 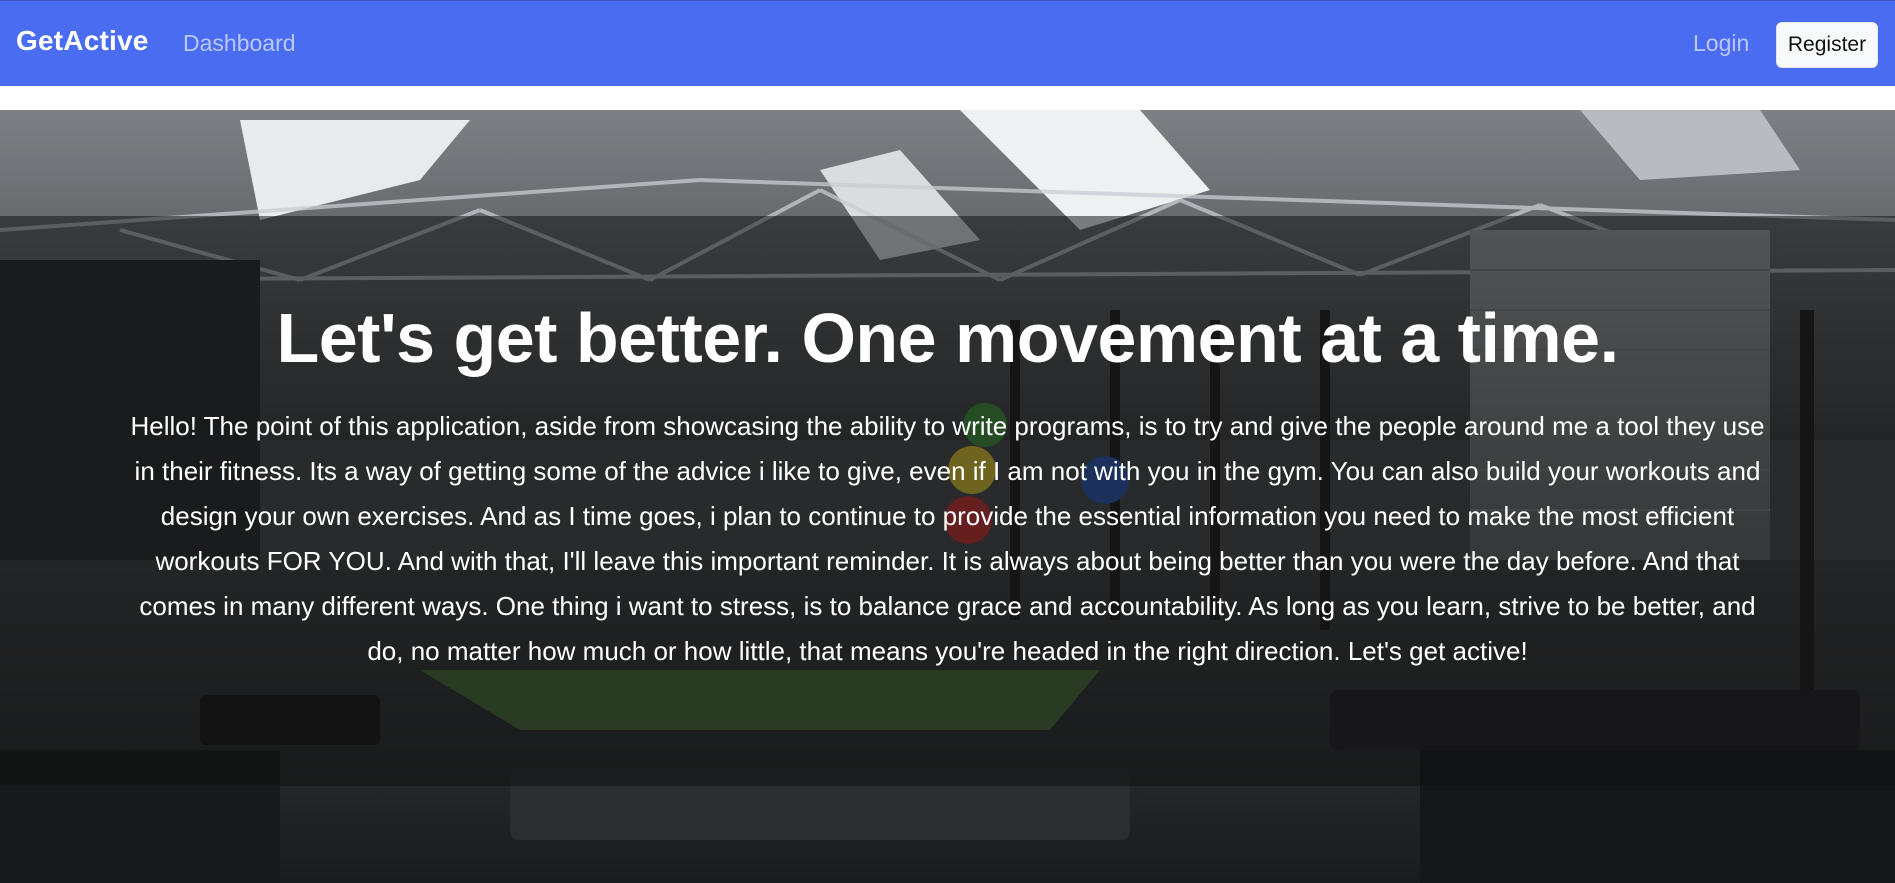 What do you see at coordinates (239, 43) in the screenshot?
I see `nav-link-dashboard: Dashboard` at bounding box center [239, 43].